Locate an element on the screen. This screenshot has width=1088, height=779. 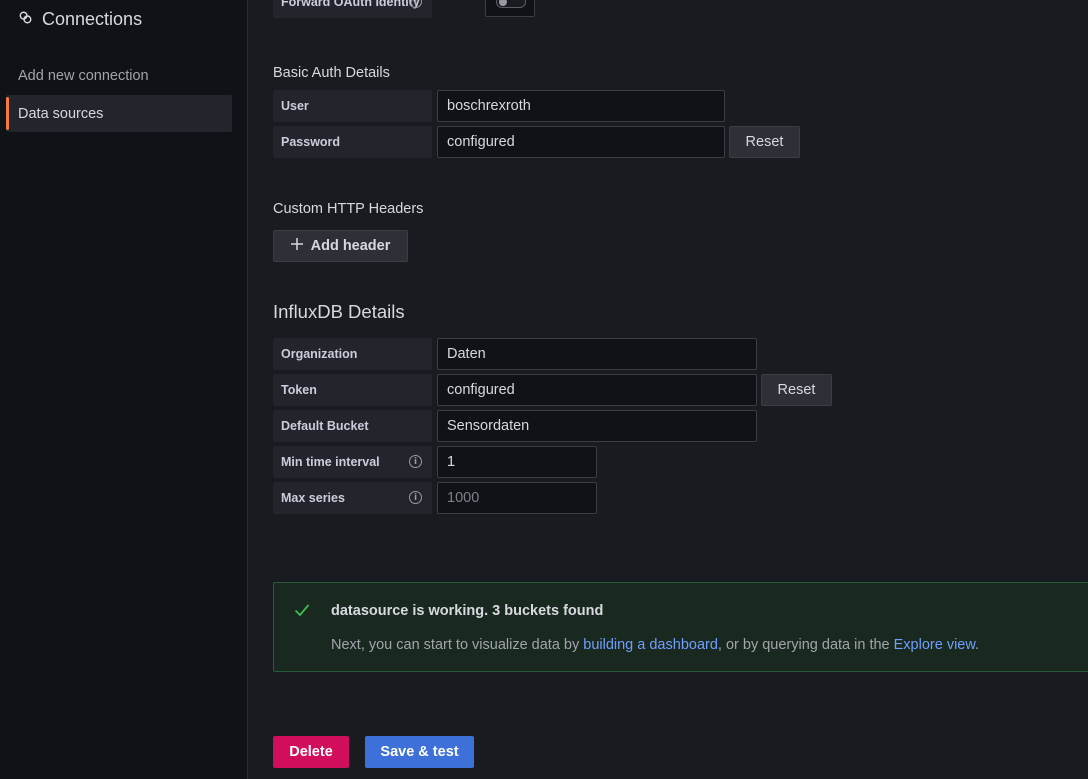
alert-text-part: . is located at coordinates (977, 645).